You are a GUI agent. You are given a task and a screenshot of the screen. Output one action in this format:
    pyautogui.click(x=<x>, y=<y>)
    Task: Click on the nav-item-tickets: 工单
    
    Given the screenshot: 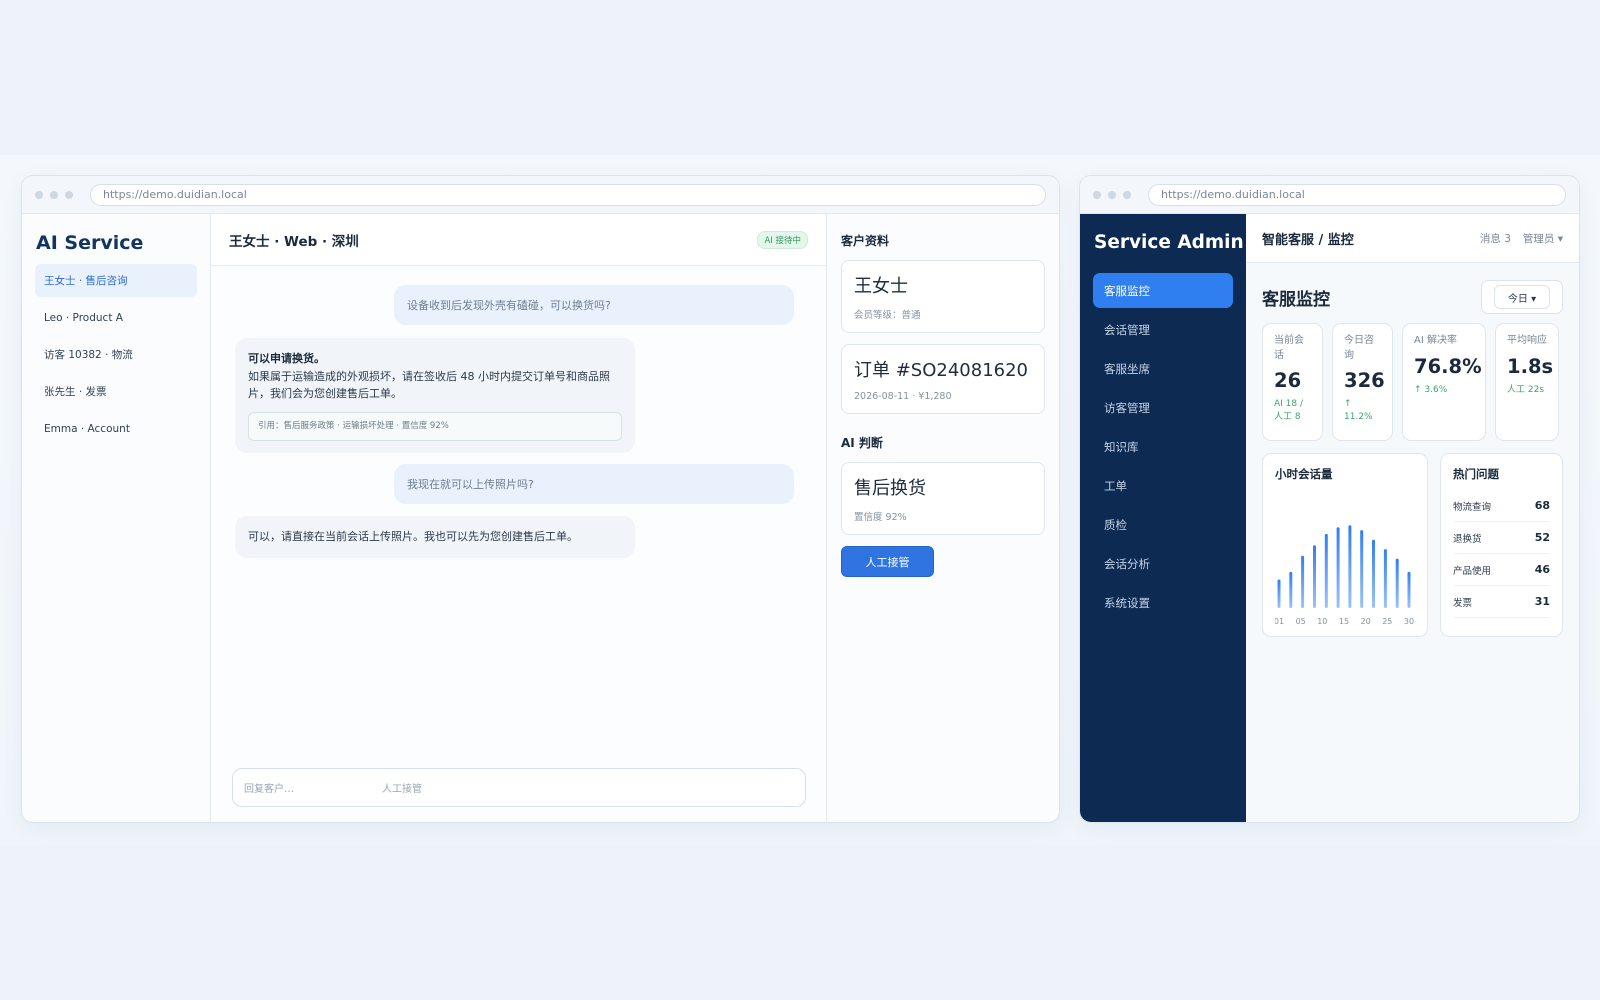 What is the action you would take?
    pyautogui.click(x=1163, y=485)
    